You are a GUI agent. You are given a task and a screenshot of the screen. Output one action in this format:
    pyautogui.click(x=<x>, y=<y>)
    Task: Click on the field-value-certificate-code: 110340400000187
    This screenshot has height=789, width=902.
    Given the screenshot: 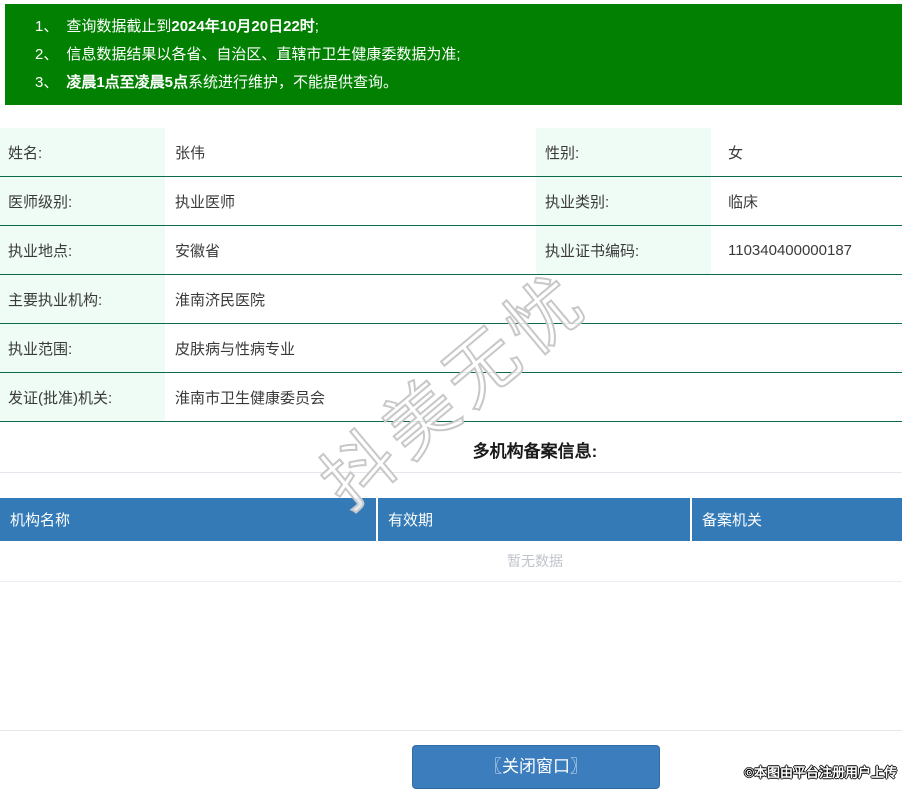 What is the action you would take?
    pyautogui.click(x=790, y=250)
    